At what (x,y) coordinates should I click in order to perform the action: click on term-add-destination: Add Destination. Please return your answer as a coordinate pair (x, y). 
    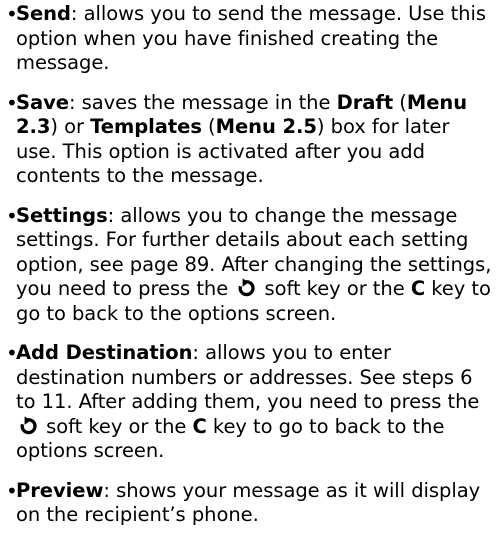
    Looking at the image, I should click on (104, 352).